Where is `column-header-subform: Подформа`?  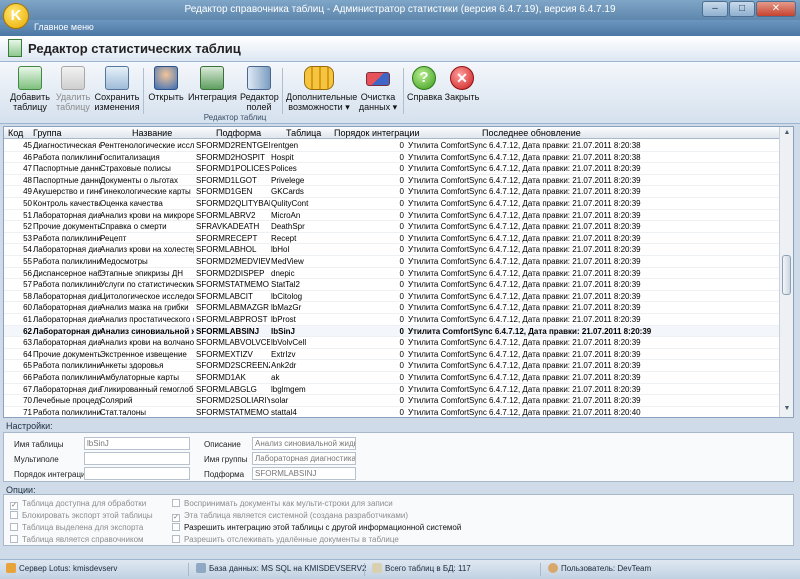 column-header-subform: Подформа is located at coordinates (238, 133).